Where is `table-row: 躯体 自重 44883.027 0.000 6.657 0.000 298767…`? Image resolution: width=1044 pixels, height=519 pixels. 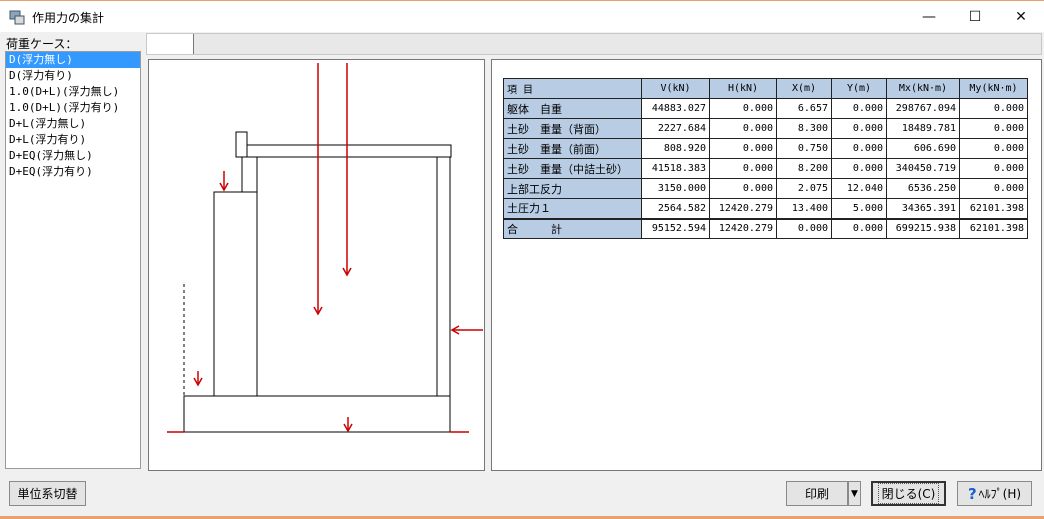
table-row: 躯体 自重 44883.027 0.000 6.657 0.000 298767… is located at coordinates (765, 108).